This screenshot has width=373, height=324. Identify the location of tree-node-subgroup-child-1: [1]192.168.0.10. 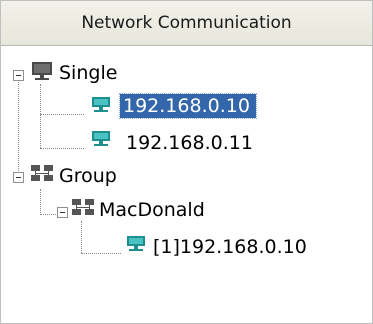
(230, 247).